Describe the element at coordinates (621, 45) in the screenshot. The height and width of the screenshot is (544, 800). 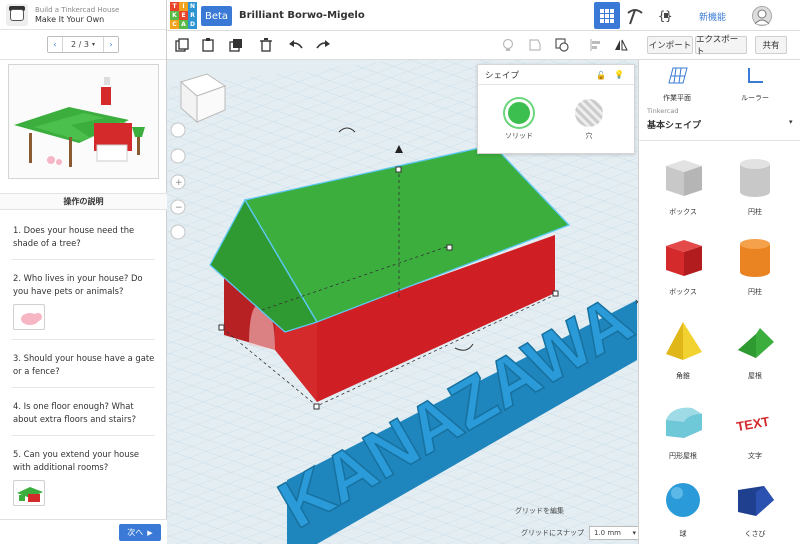
I see `mirror-icon` at that location.